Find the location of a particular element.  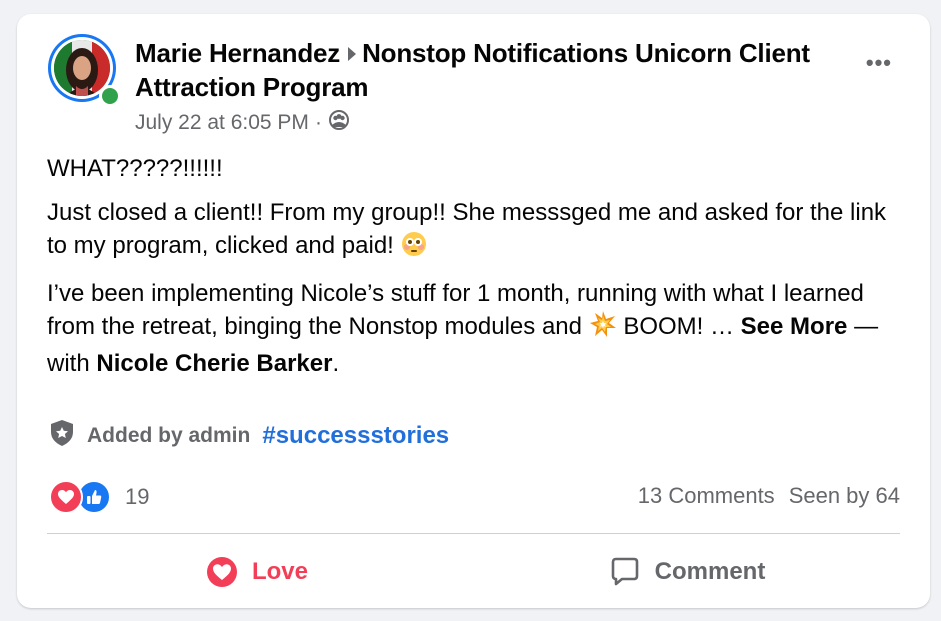

more-options-icon: ••• is located at coordinates (879, 63).